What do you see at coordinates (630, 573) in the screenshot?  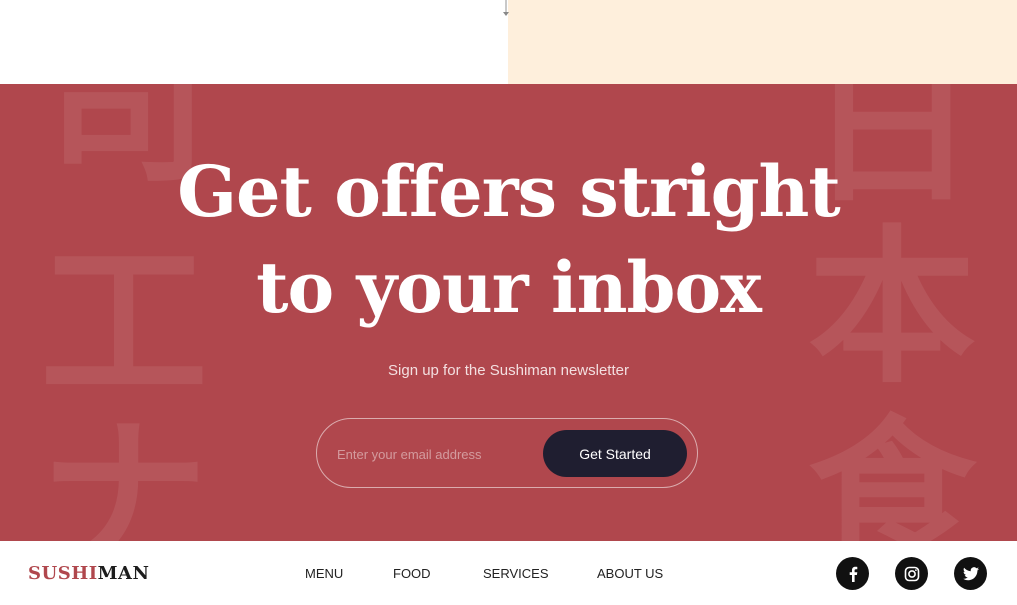 I see `nav-about-us: ABOUT US` at bounding box center [630, 573].